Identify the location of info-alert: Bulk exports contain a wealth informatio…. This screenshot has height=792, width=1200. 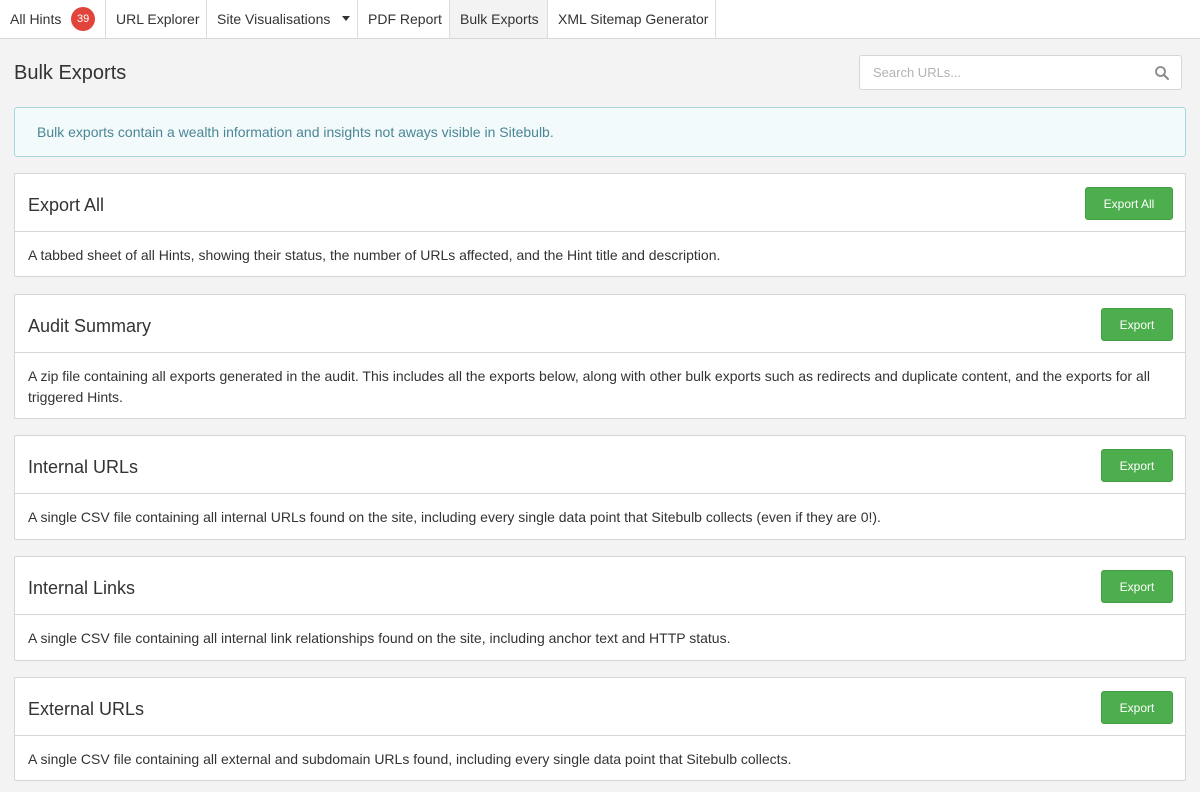
(600, 132).